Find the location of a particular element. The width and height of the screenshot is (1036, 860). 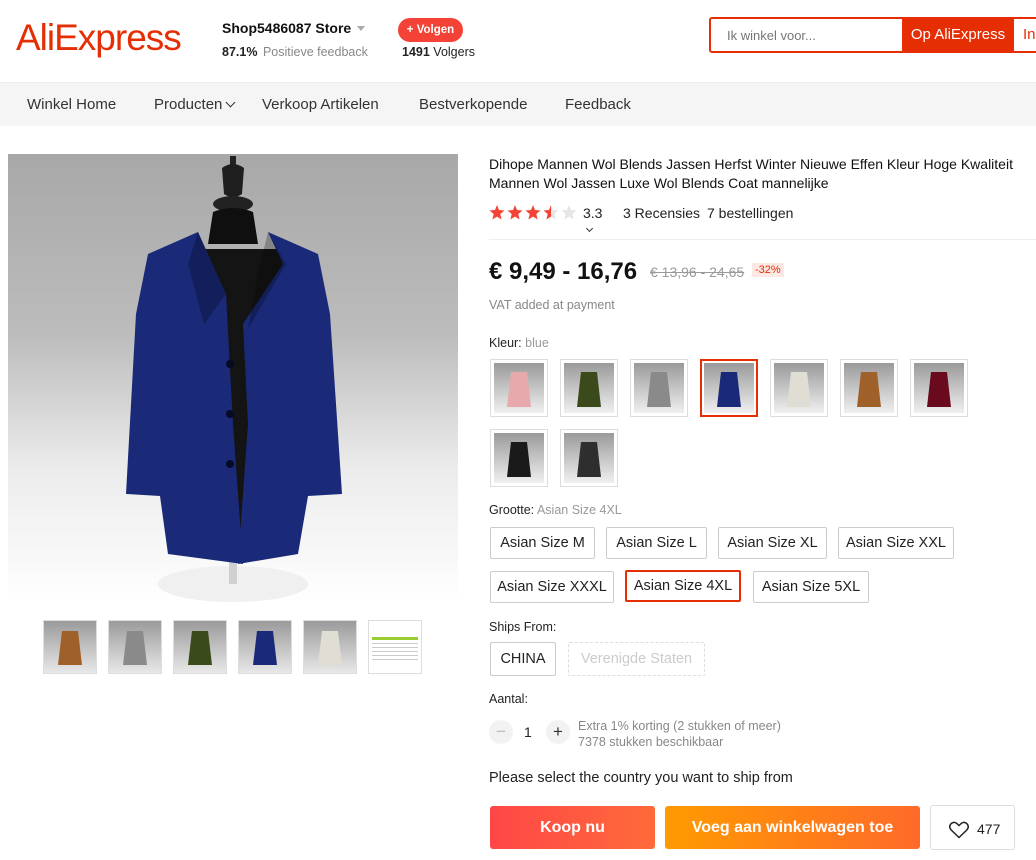

ship-from-usa: Verenigde Staten is located at coordinates (636, 659).